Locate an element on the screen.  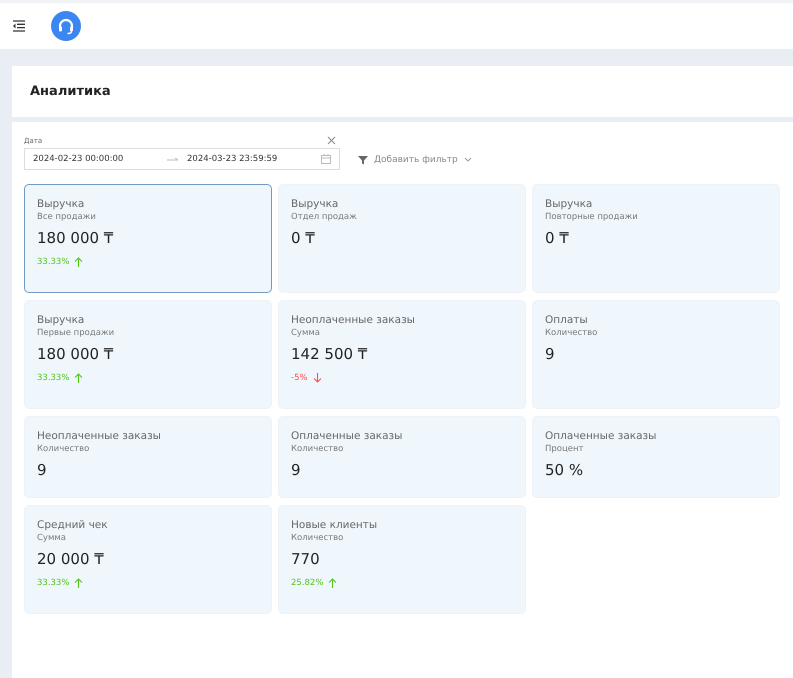
close-icon is located at coordinates (331, 140).